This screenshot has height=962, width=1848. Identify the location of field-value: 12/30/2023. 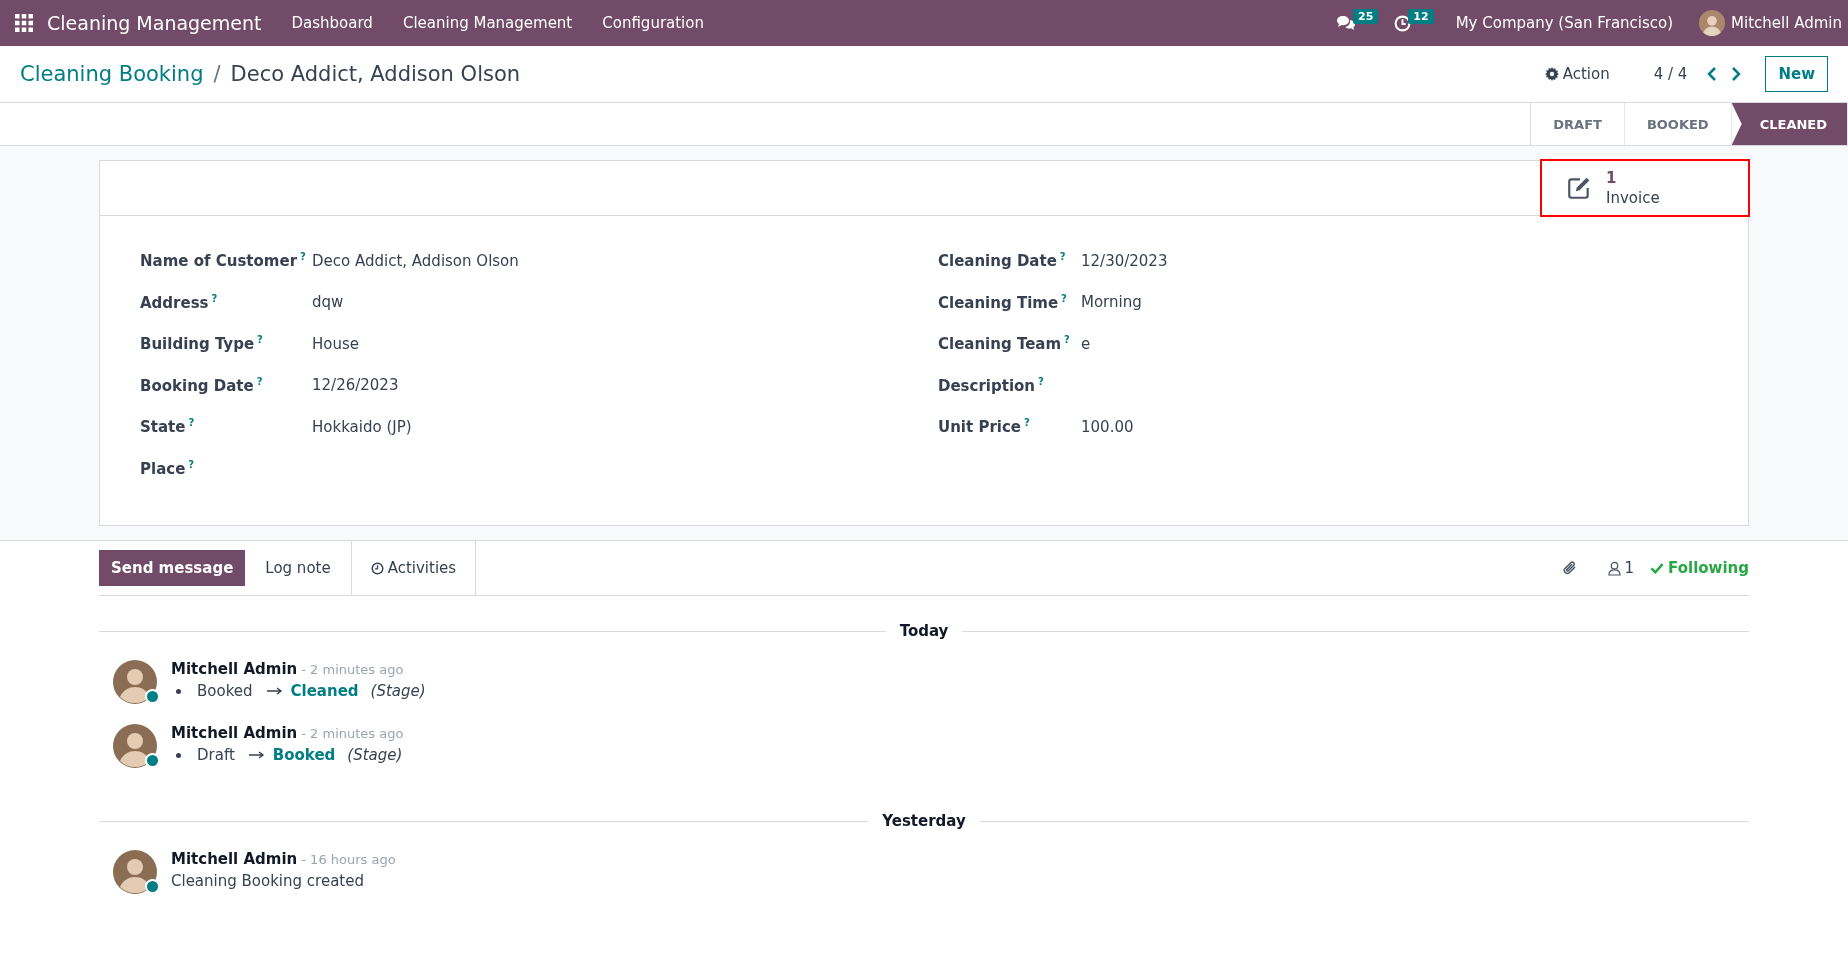
(1124, 260).